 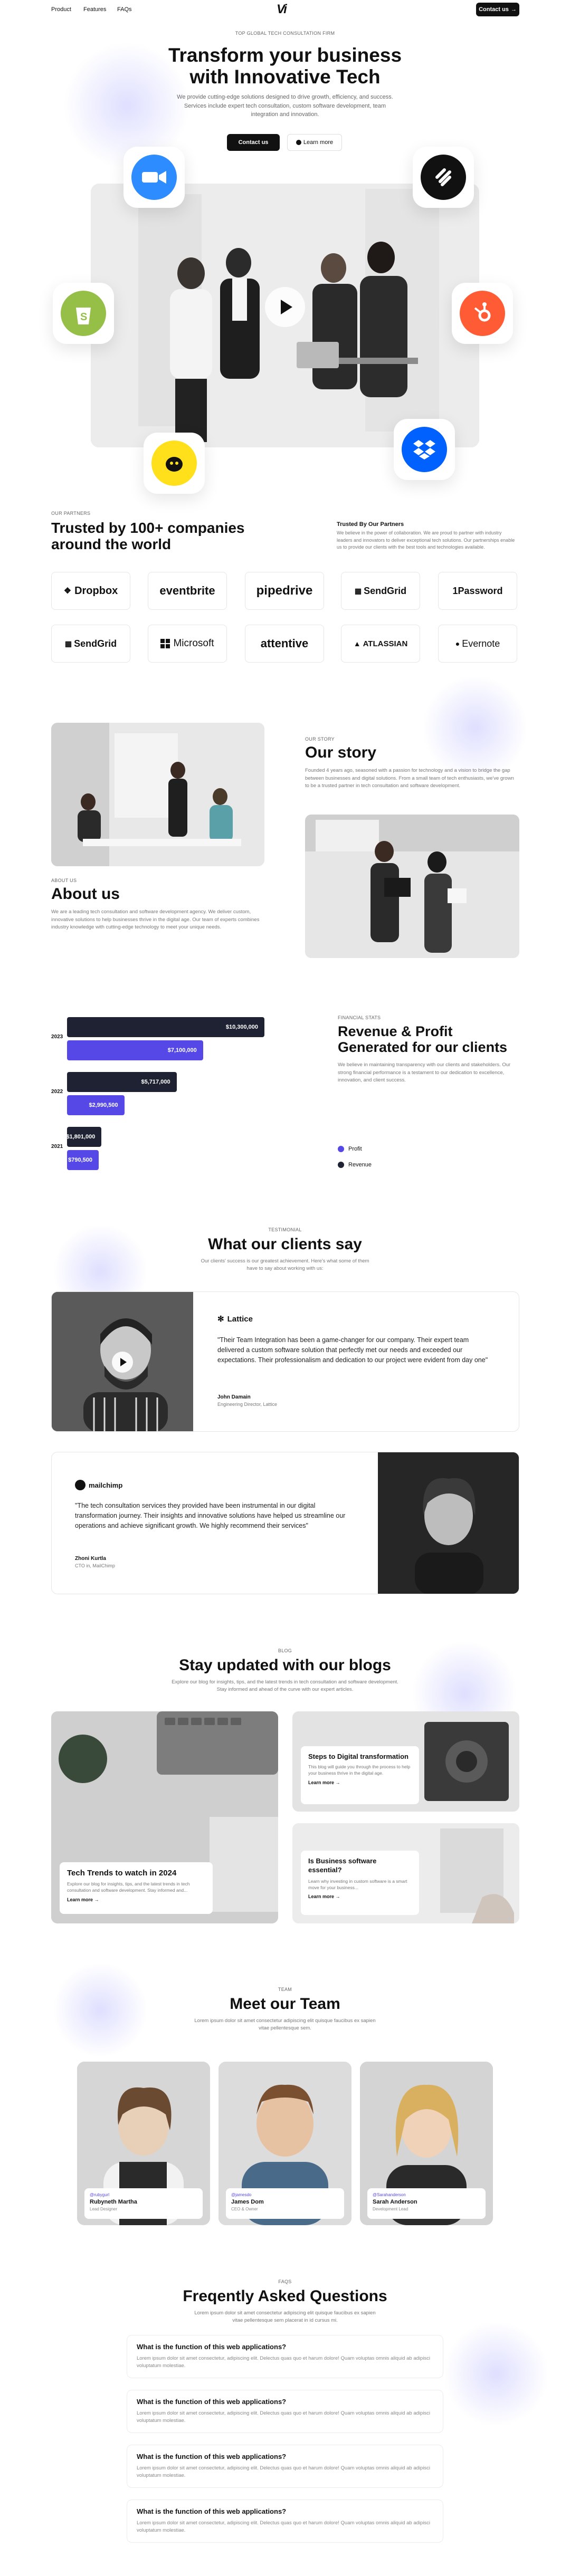 What do you see at coordinates (98, 1485) in the screenshot?
I see `mailchimp-logo: mailchimp` at bounding box center [98, 1485].